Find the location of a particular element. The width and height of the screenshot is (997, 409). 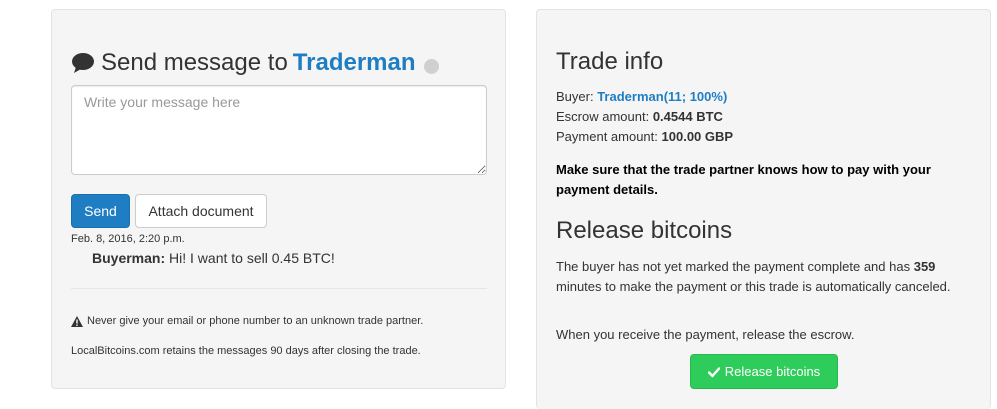

trade-info-heading: Trade info is located at coordinates (610, 61).